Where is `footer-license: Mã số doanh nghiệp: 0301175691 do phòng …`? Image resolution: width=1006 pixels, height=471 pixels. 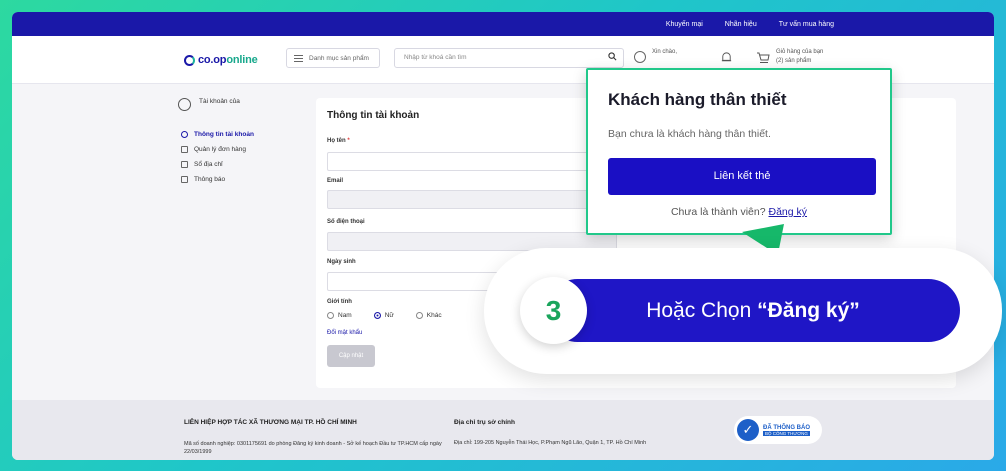
footer-license: Mã số doanh nghiệp: 0301175691 do phòng … is located at coordinates (313, 448).